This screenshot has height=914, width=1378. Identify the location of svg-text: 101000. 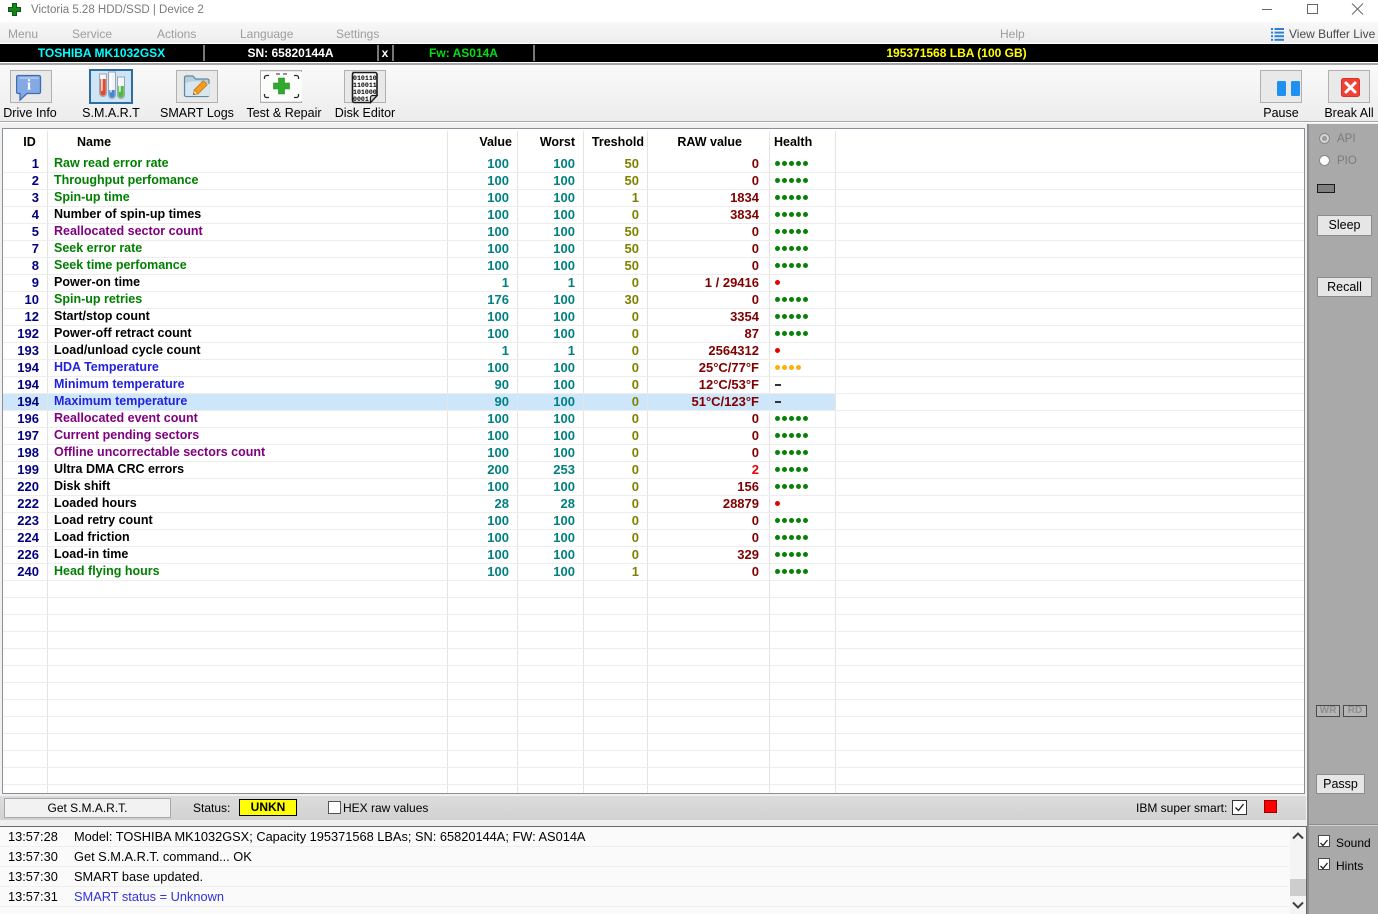
(365, 92).